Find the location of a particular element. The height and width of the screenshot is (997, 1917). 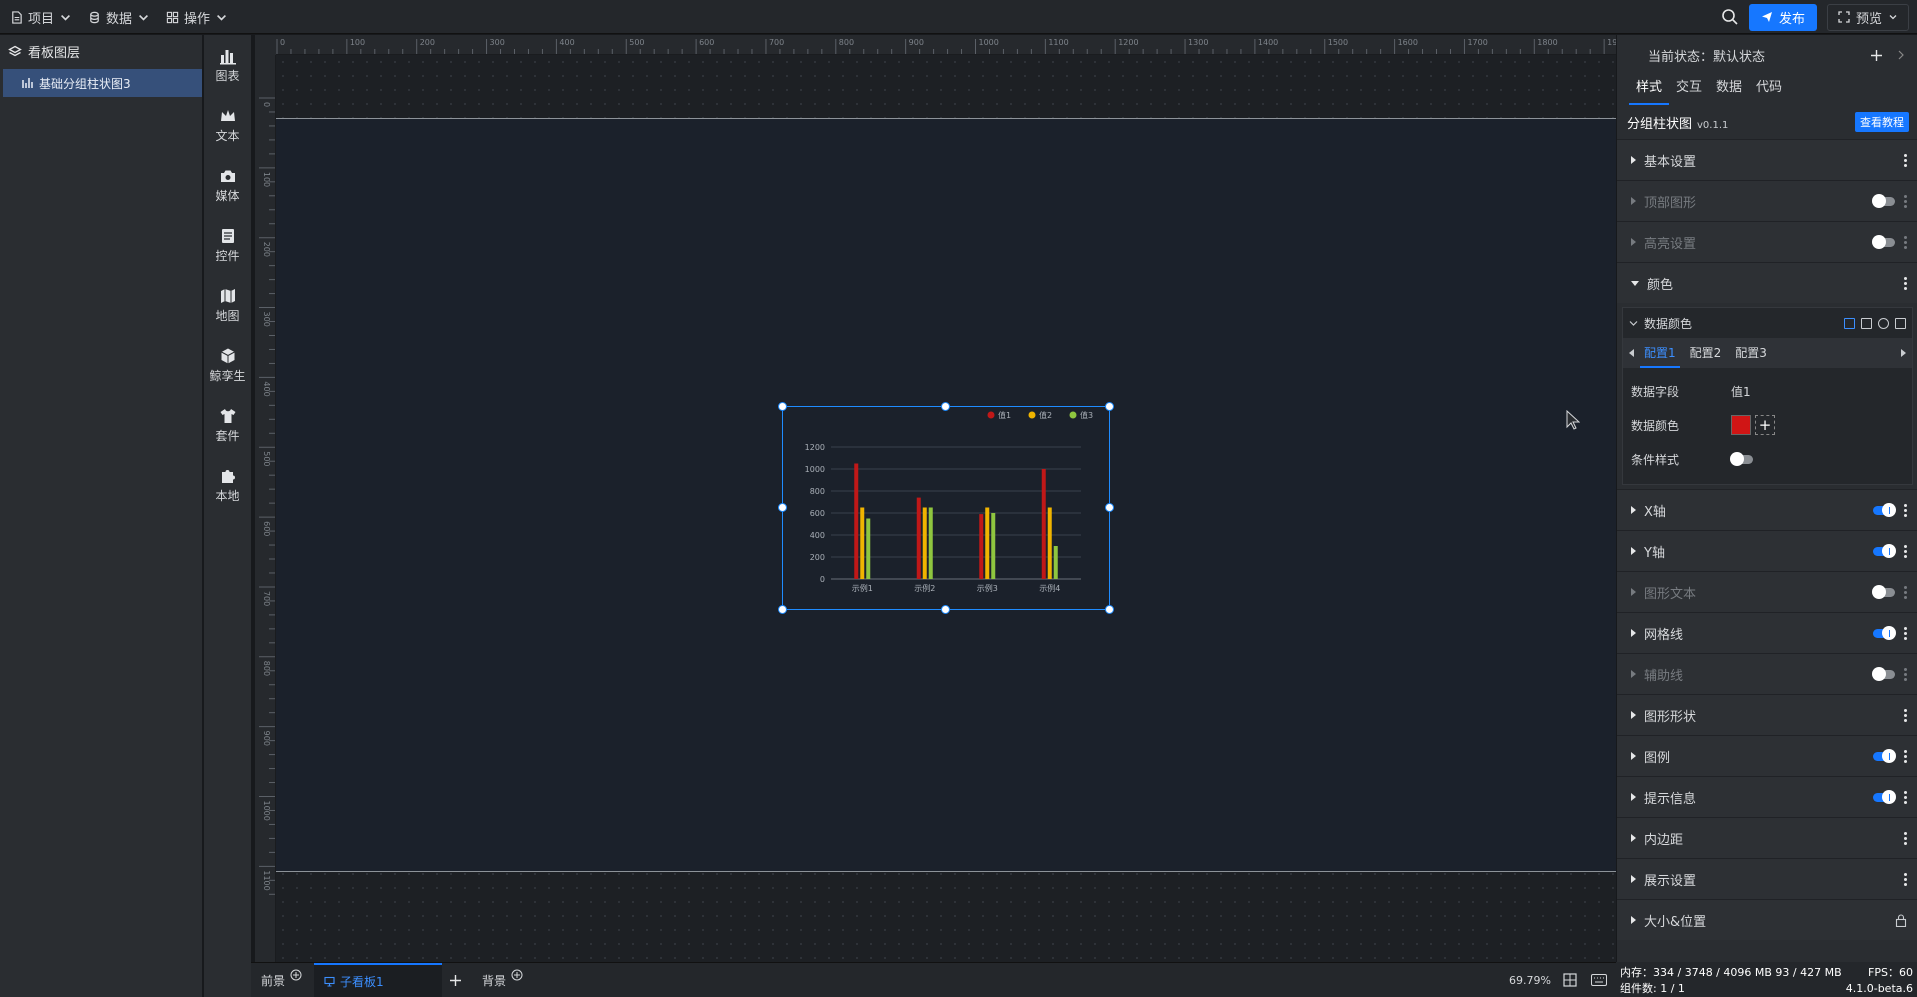

resize-handle-top is located at coordinates (945, 406).